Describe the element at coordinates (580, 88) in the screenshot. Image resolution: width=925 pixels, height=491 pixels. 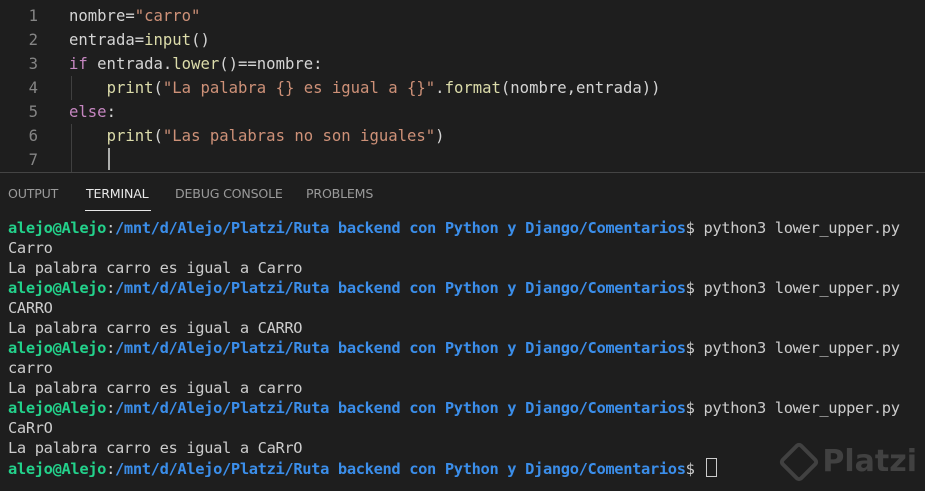
I see `code-token: (nombre,entrada))` at that location.